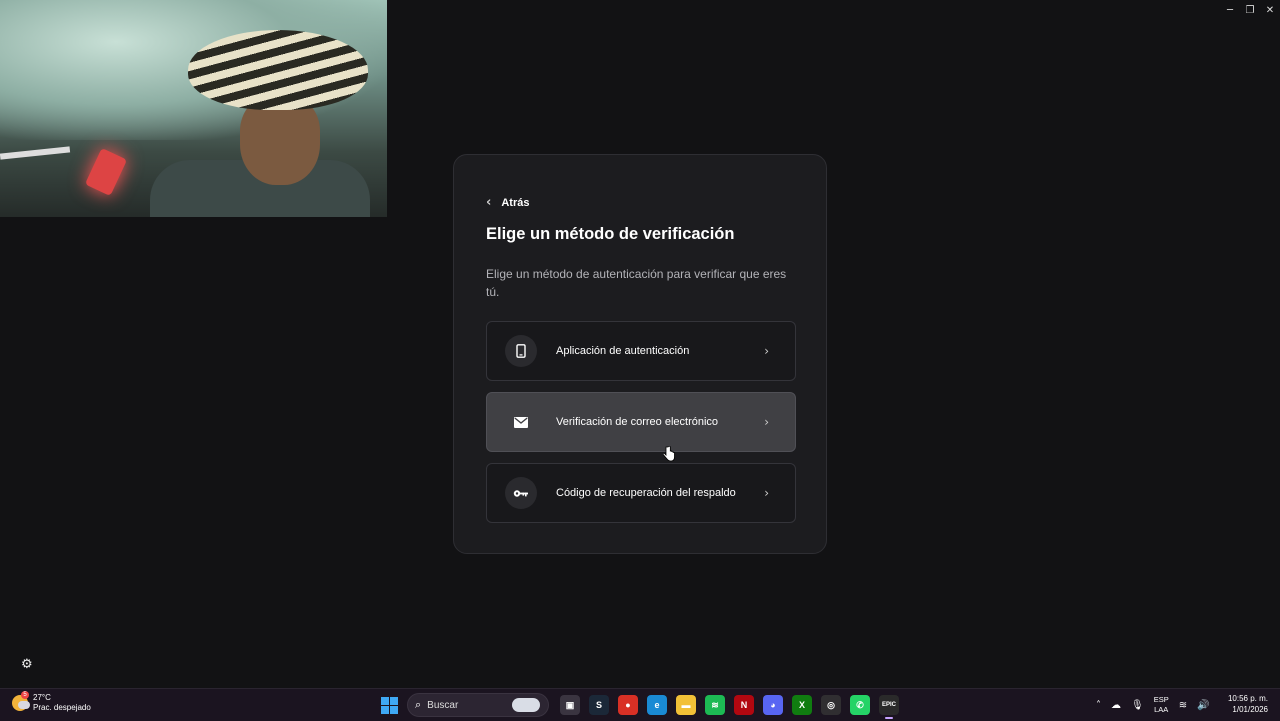 This screenshot has height=721, width=1280. I want to click on option-label: Aplicación de autenticación, so click(623, 351).